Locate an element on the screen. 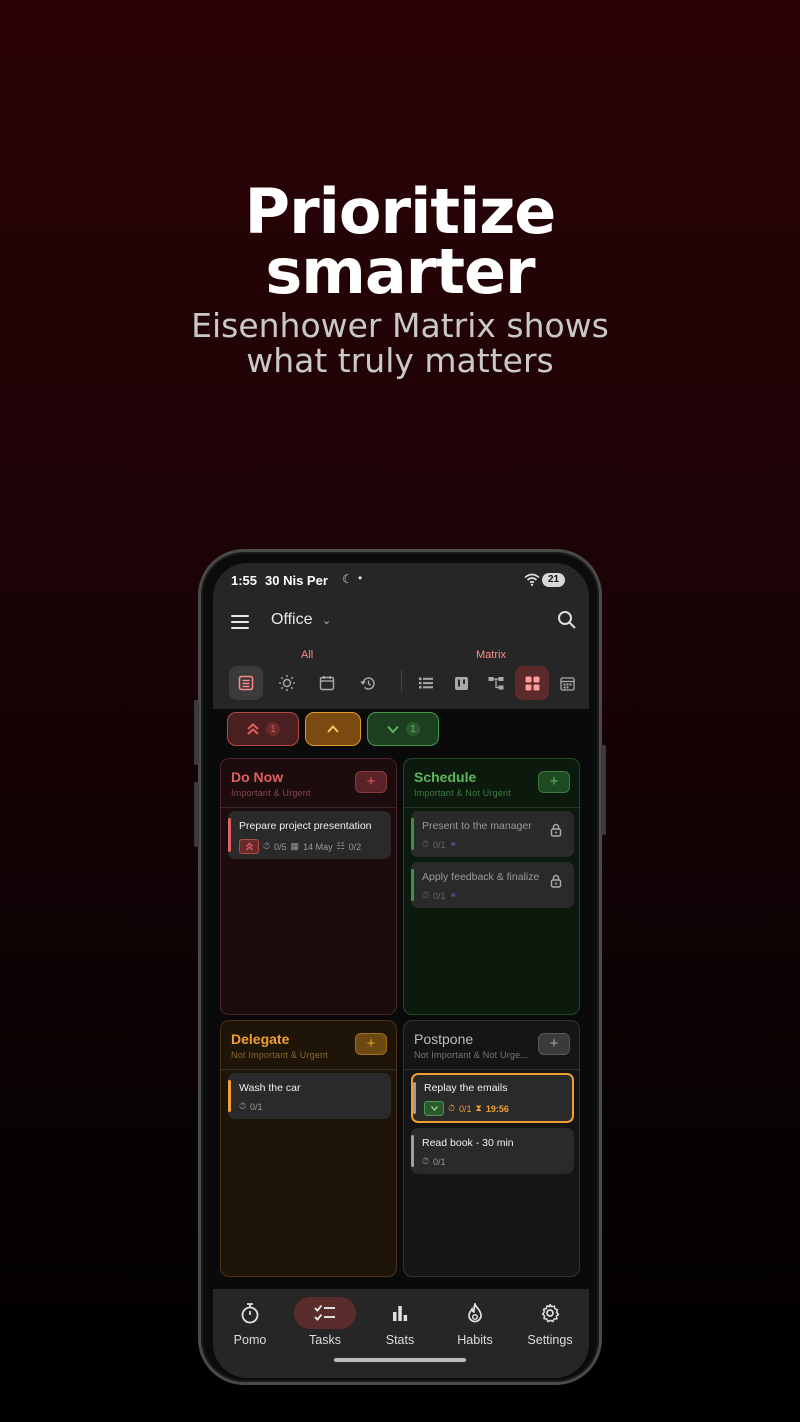 The width and height of the screenshot is (800, 1422). home-indicator is located at coordinates (400, 1360).